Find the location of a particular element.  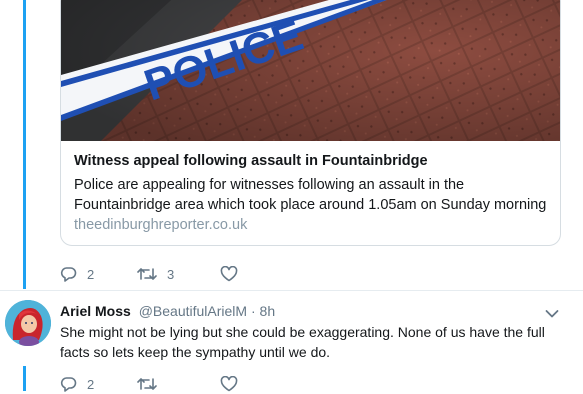

tweet-divider is located at coordinates (291, 290).